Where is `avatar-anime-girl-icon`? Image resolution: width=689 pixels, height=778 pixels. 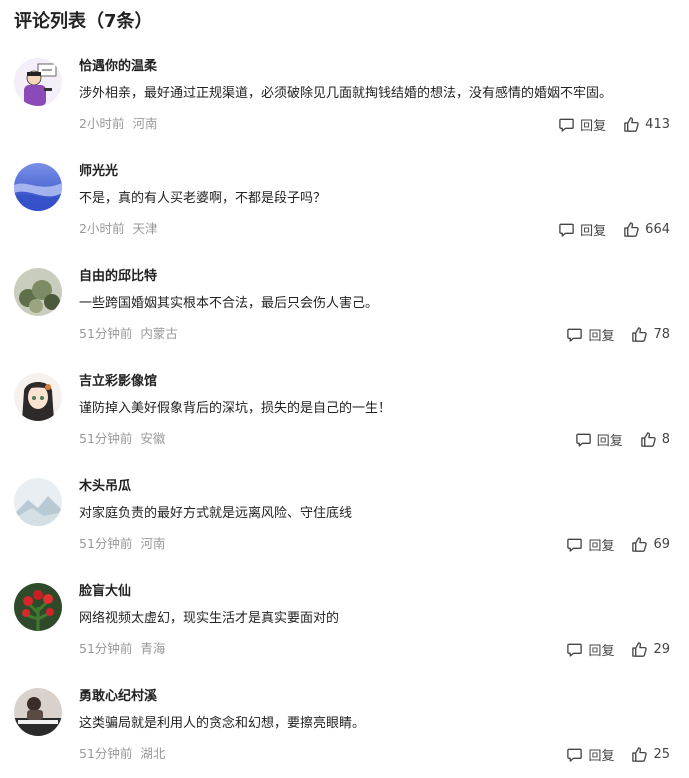
avatar-anime-girl-icon is located at coordinates (38, 397).